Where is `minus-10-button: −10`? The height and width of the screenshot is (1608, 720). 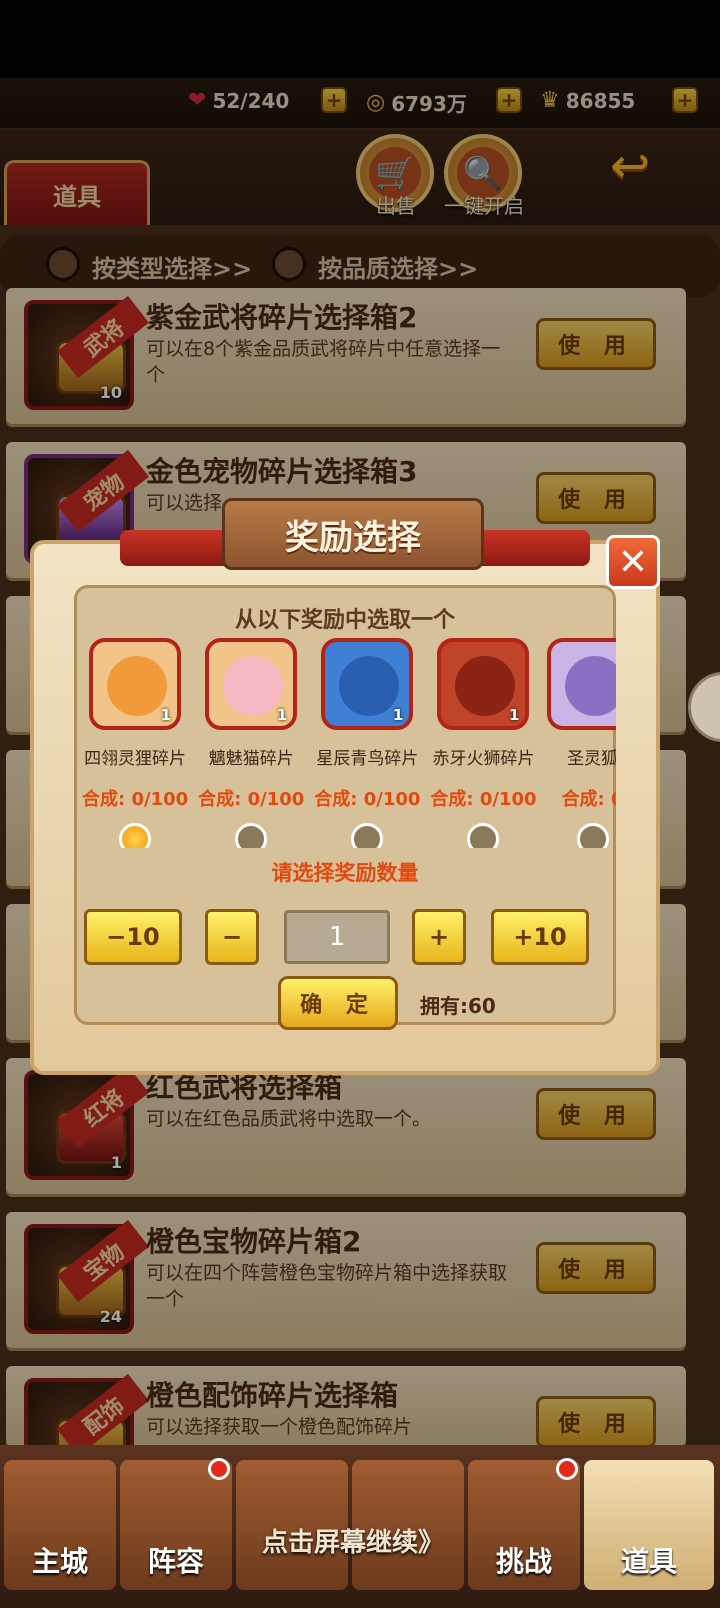
minus-10-button: −10 is located at coordinates (133, 937).